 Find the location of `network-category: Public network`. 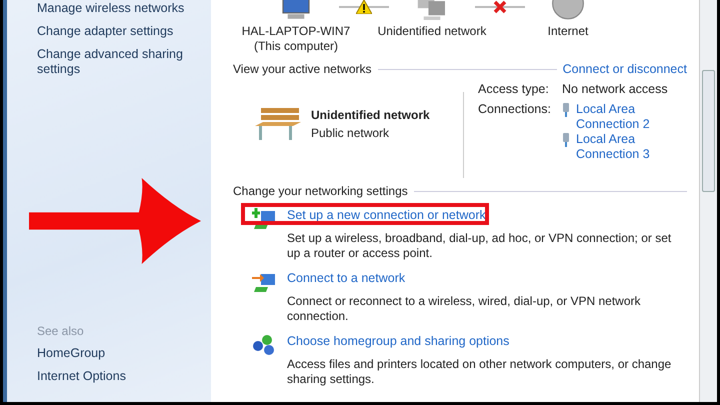

network-category: Public network is located at coordinates (350, 133).